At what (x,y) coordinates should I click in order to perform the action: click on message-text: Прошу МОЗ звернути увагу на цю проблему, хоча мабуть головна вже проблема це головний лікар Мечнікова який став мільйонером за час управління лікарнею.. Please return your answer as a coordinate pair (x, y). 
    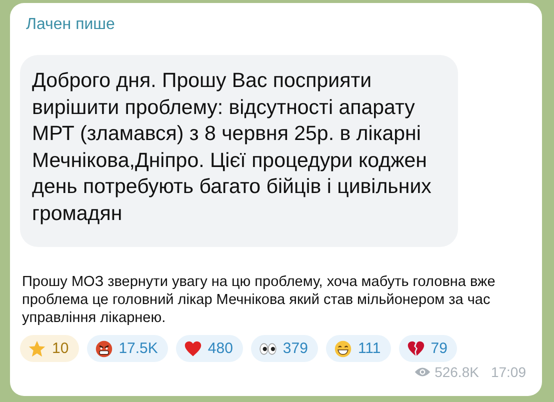
    Looking at the image, I should click on (259, 300).